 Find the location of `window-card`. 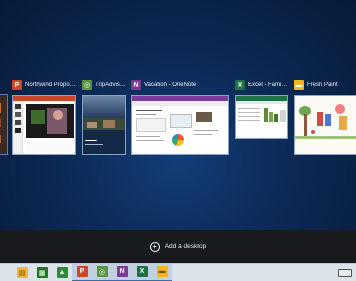

window-card is located at coordinates (4, 116).